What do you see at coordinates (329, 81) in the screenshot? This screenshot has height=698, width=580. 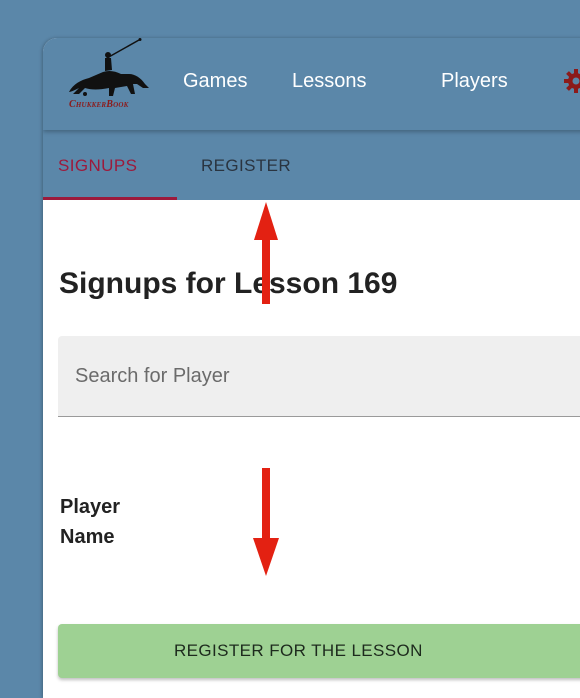 I see `nav-link-lessons: Lessons` at bounding box center [329, 81].